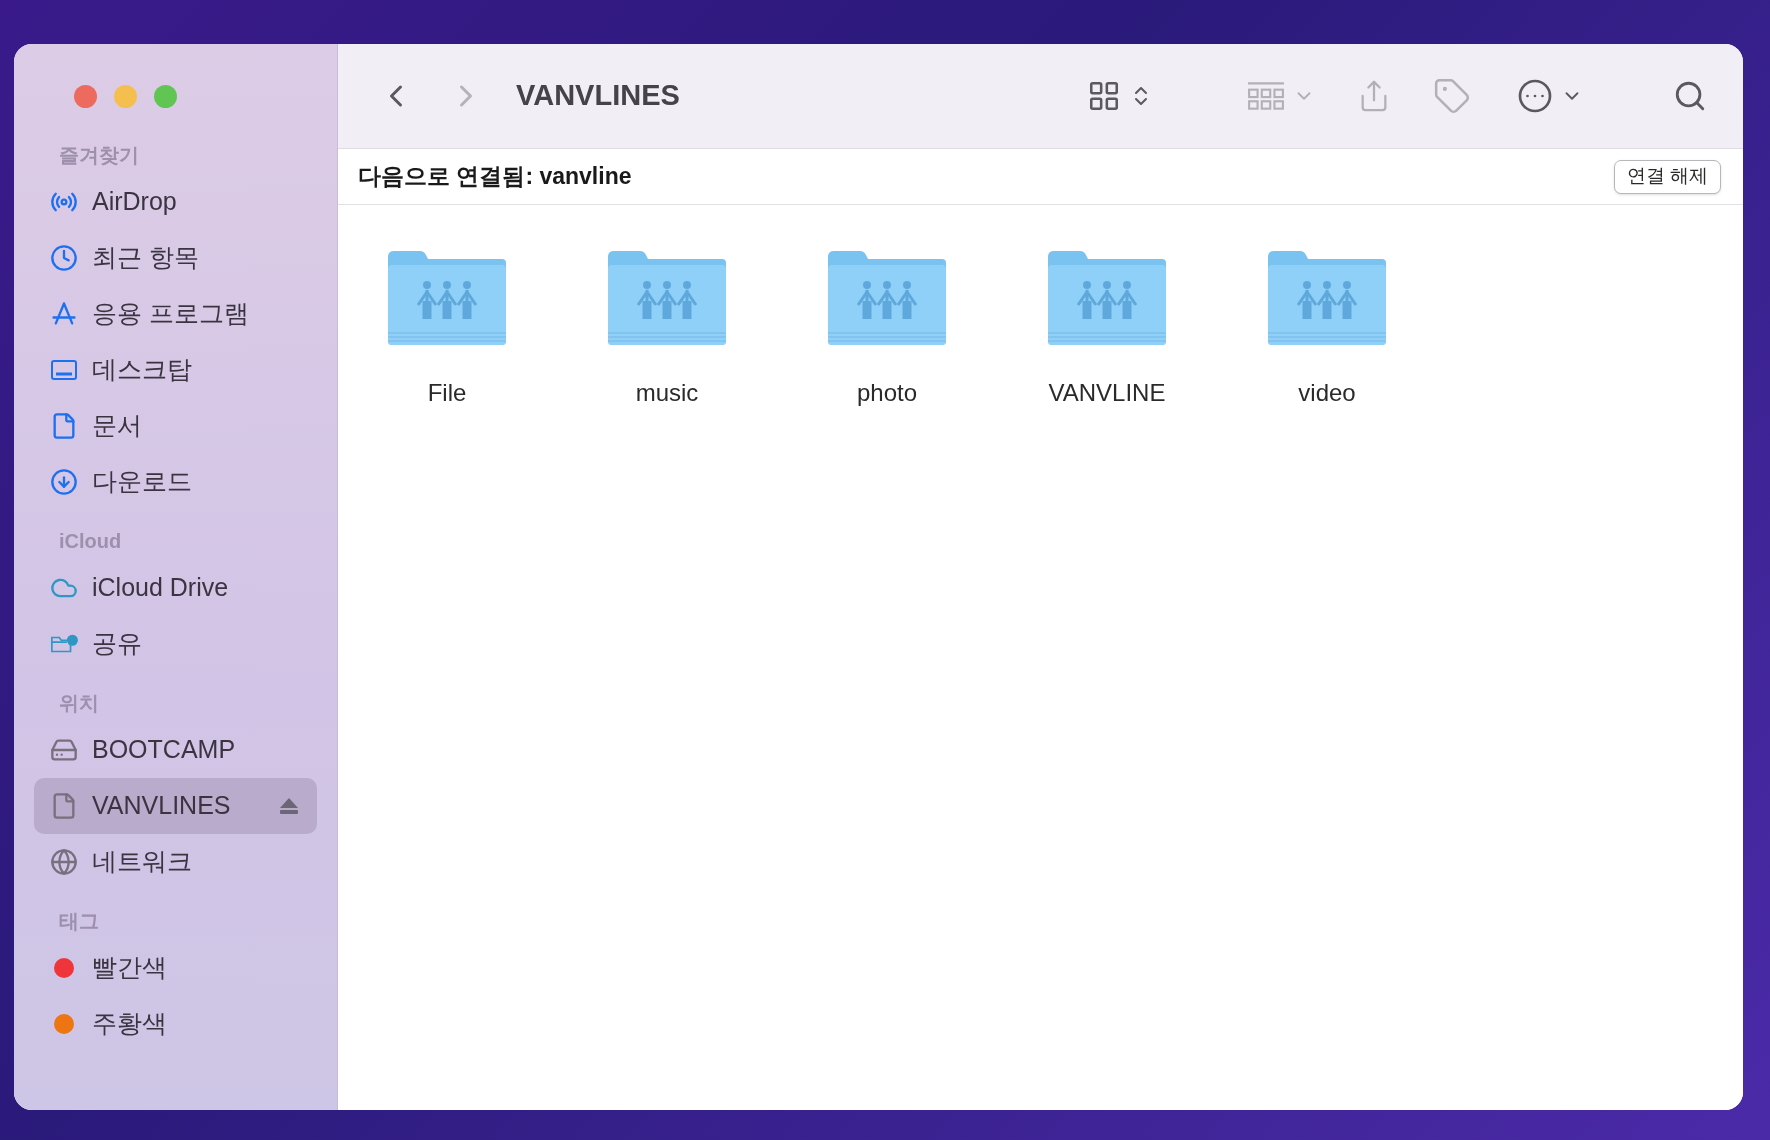 This screenshot has height=1140, width=1770. Describe the element at coordinates (175, 968) in the screenshot. I see `sidebar-item: 빨간색` at that location.